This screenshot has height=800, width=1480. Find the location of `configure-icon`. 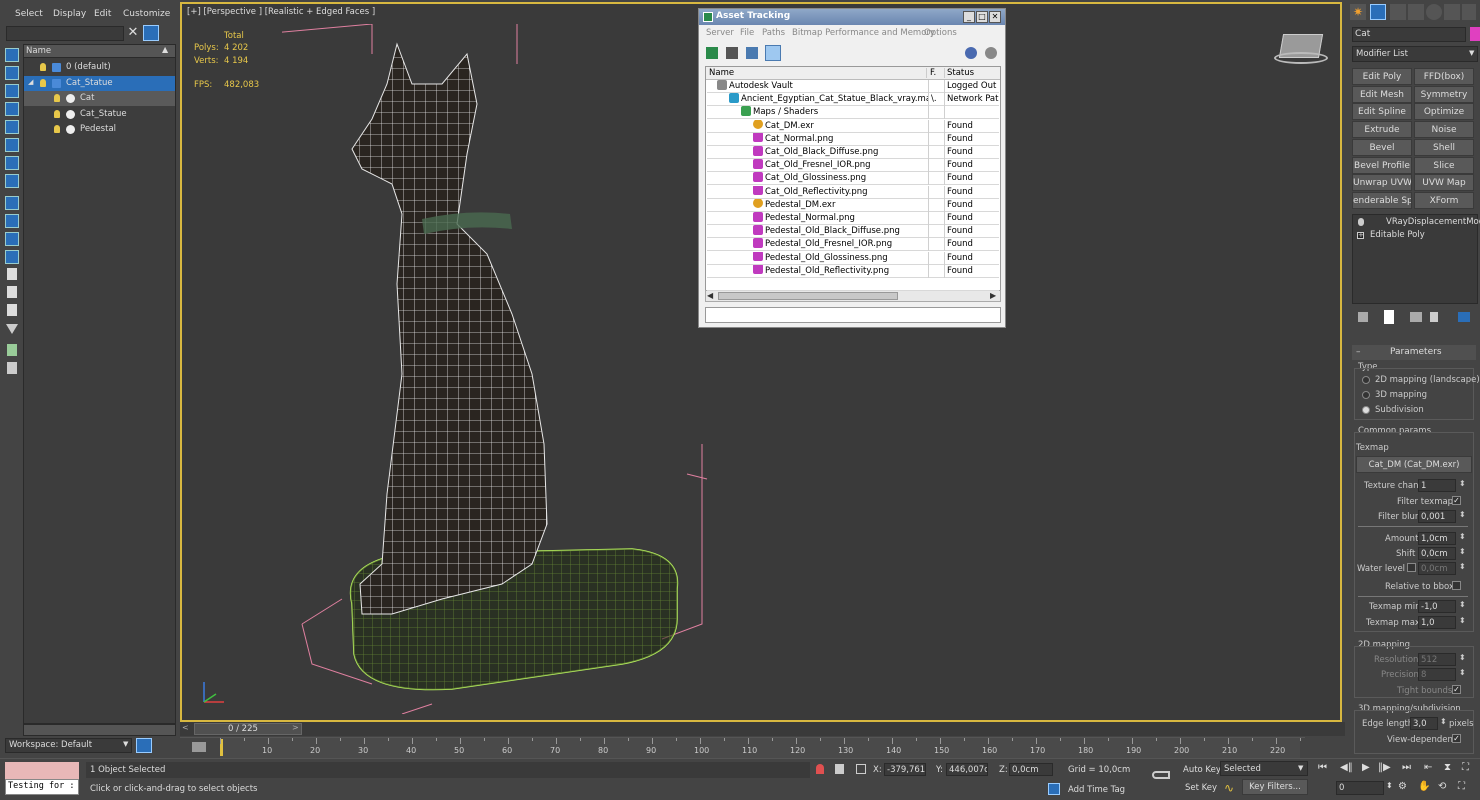

configure-icon is located at coordinates (1464, 317).